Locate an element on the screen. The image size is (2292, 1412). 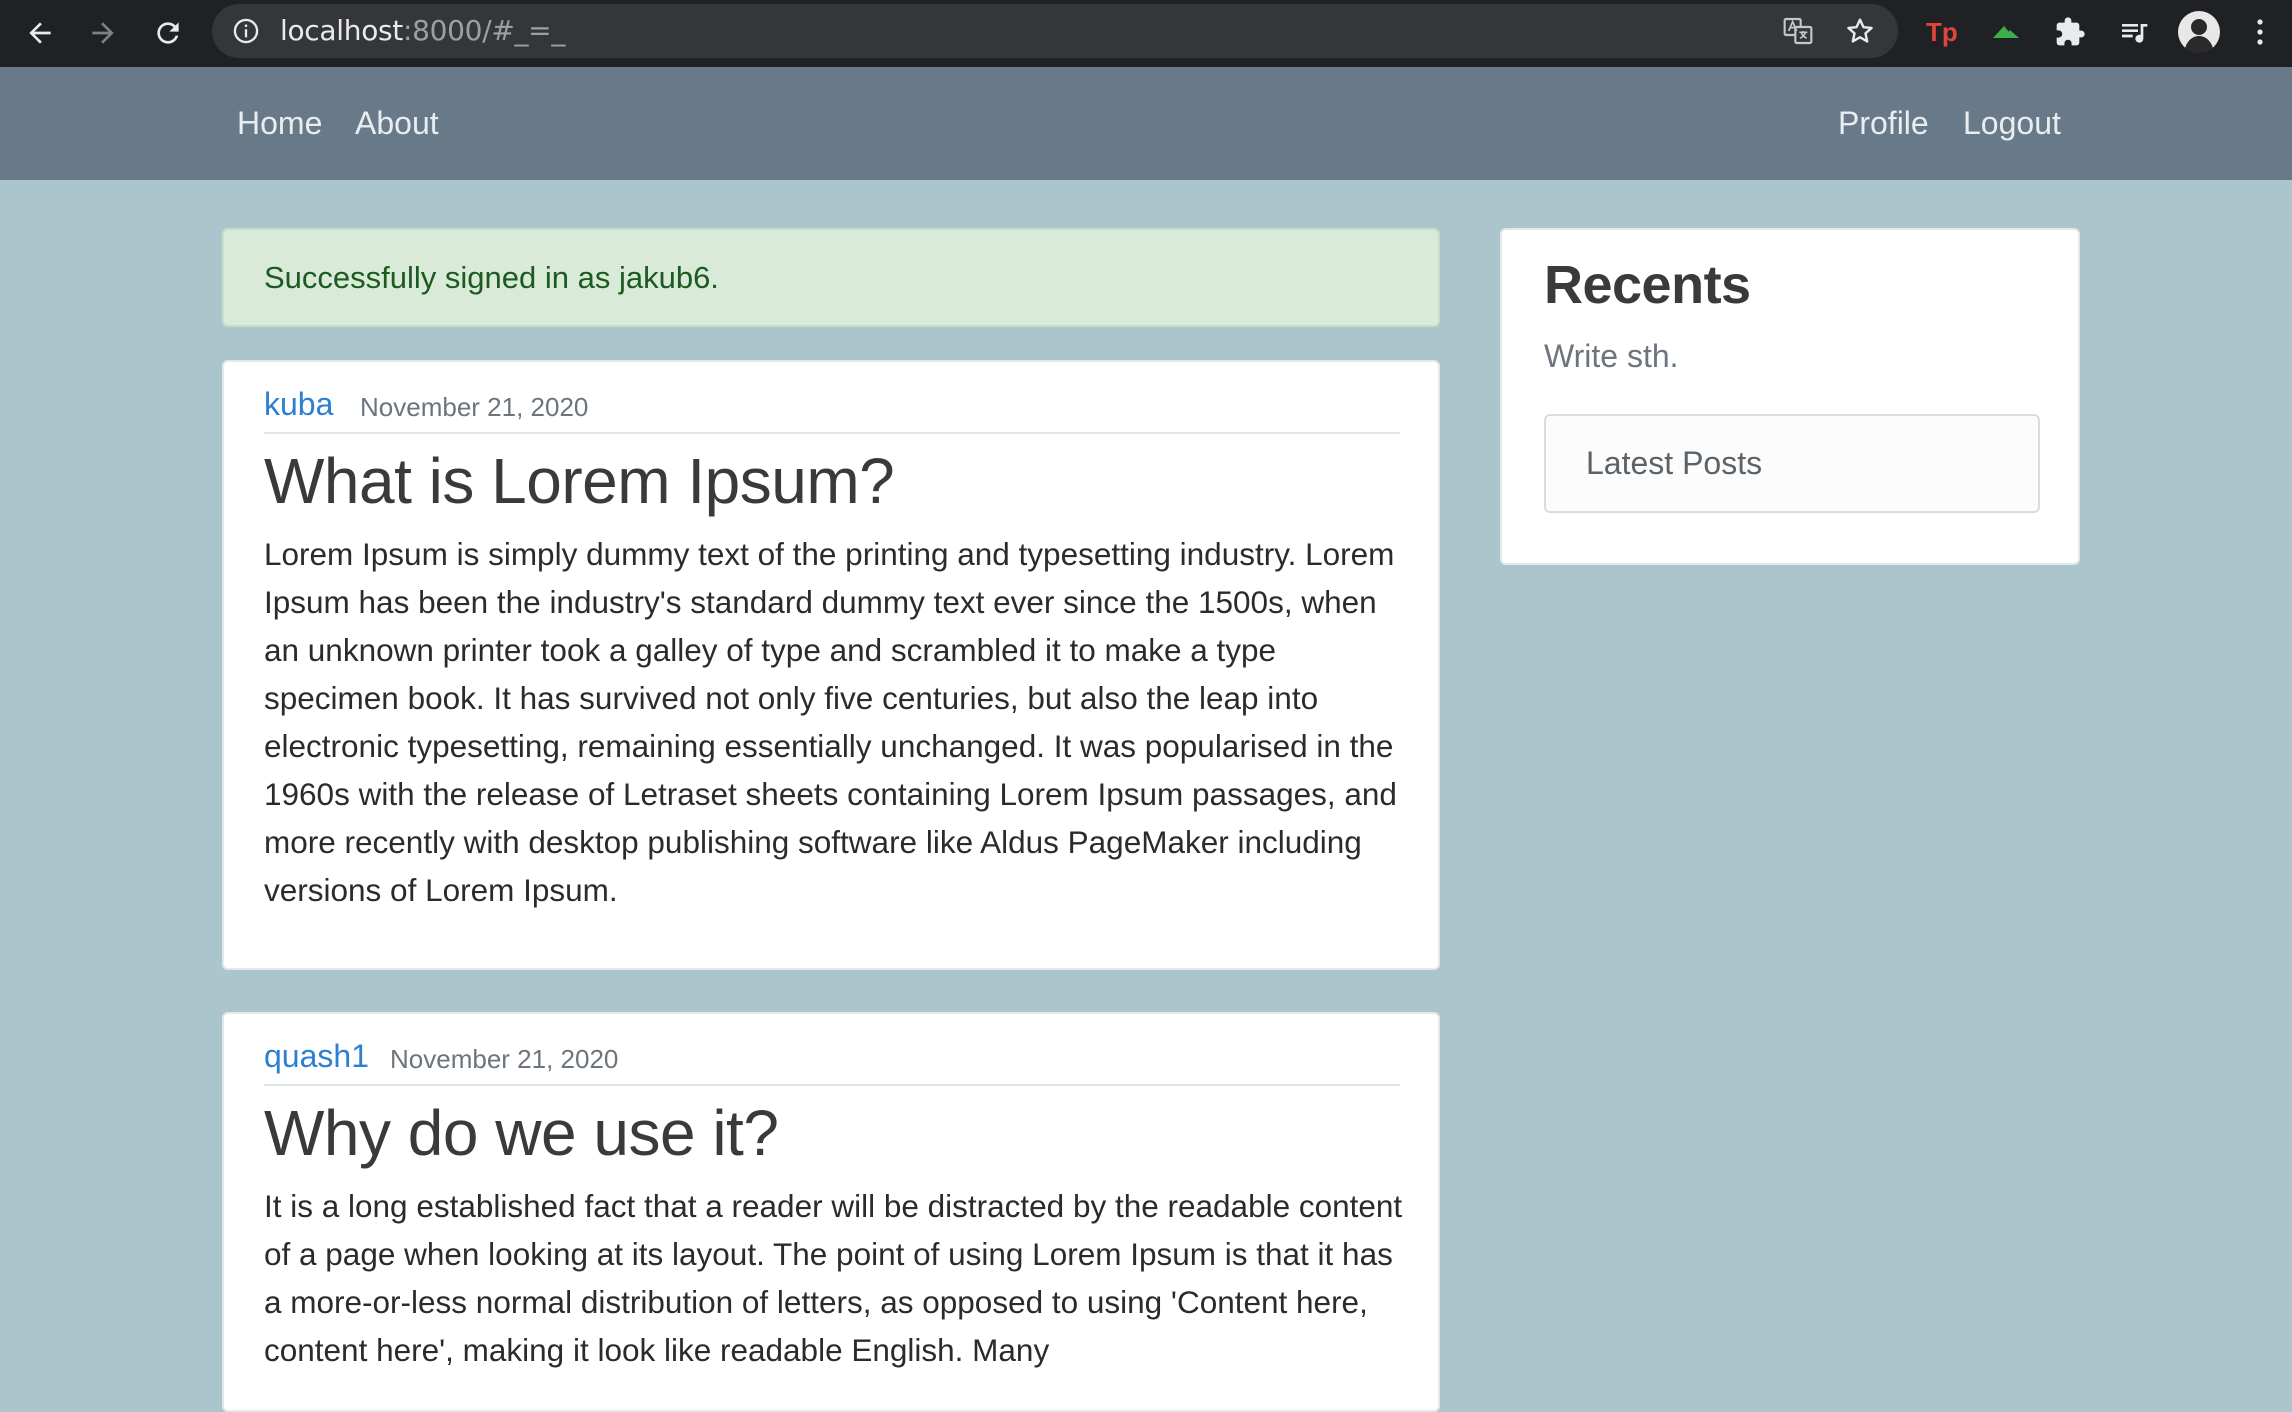
forward-button is located at coordinates (103, 33).